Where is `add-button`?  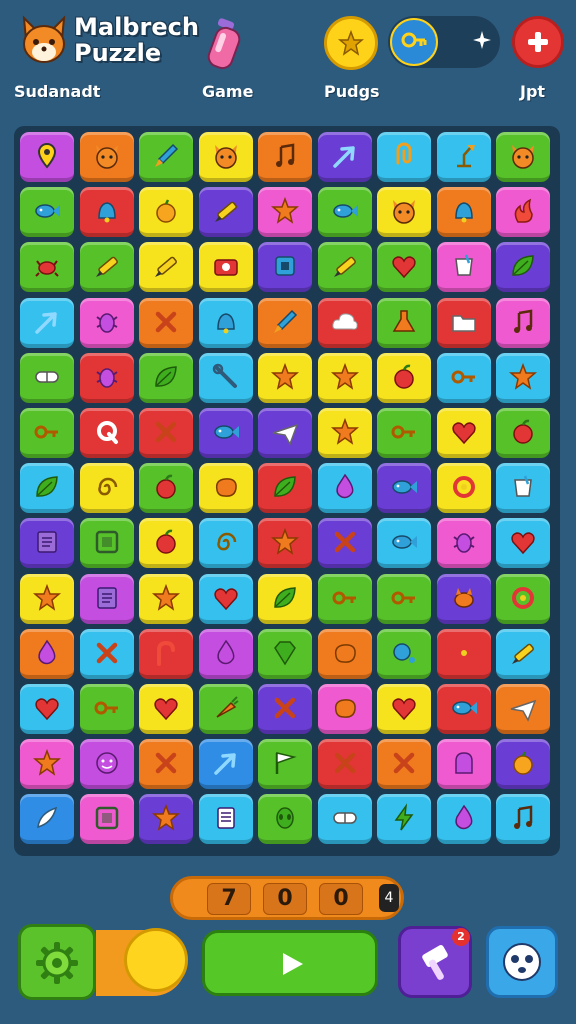
add-button is located at coordinates (538, 42).